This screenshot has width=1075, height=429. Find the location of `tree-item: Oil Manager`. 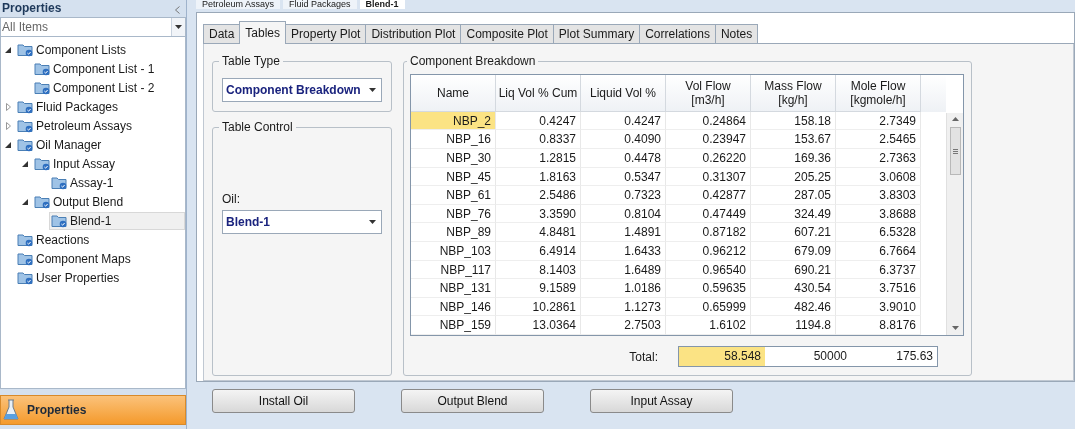

tree-item: Oil Manager is located at coordinates (62, 144).